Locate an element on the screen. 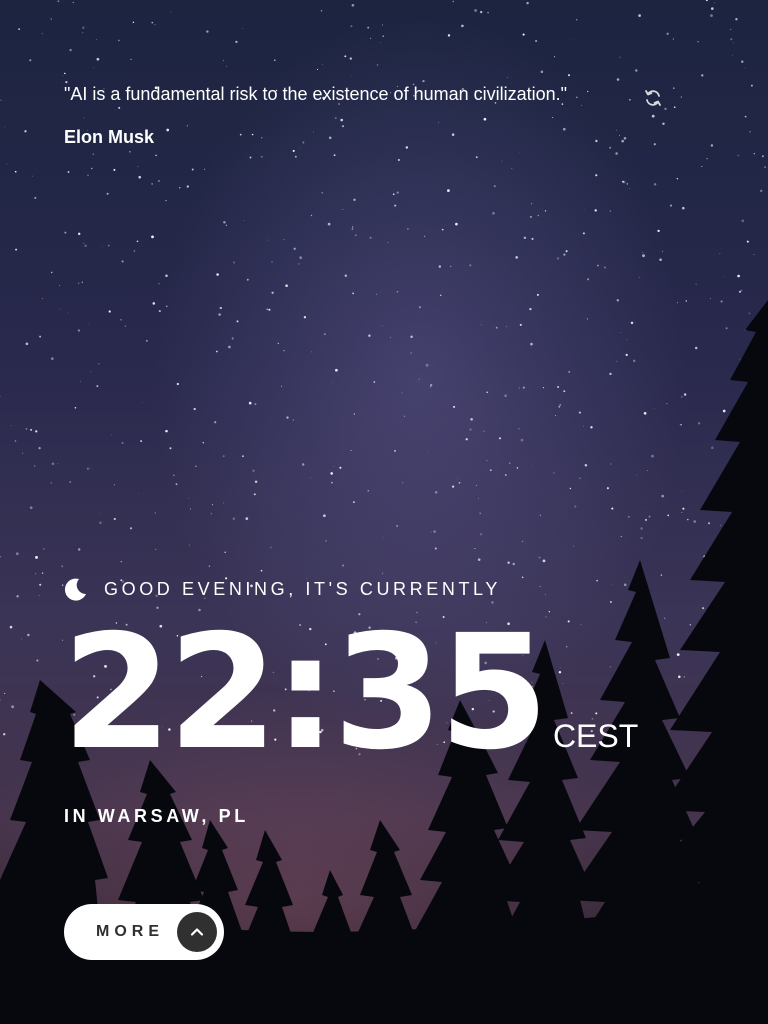 The height and width of the screenshot is (1024, 768). moon-icon is located at coordinates (76, 589).